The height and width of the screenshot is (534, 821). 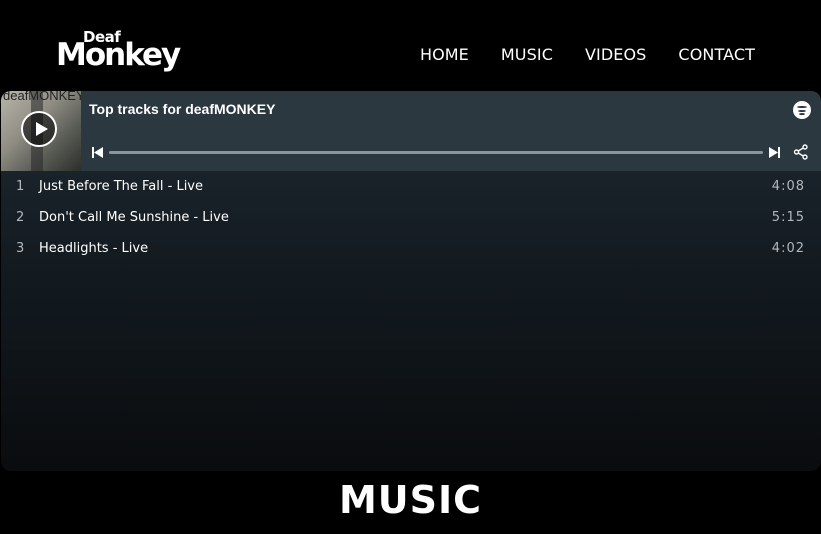 I want to click on site-logo: Deaf Monkey, so click(x=118, y=52).